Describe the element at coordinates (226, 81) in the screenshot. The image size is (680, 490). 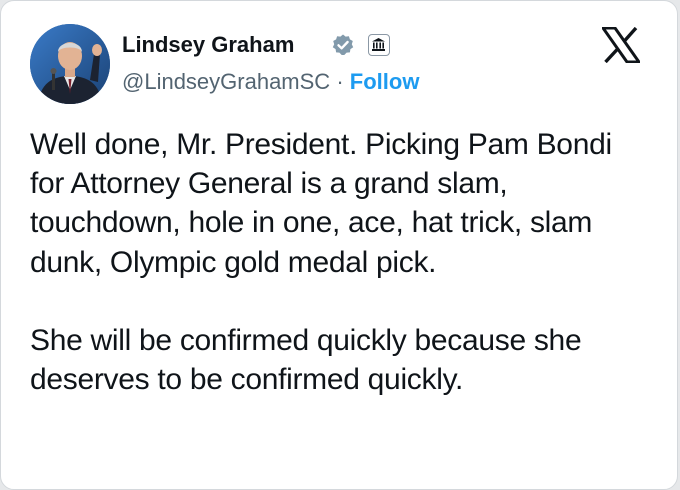
I see `author-handle: @LindseyGrahamSC` at that location.